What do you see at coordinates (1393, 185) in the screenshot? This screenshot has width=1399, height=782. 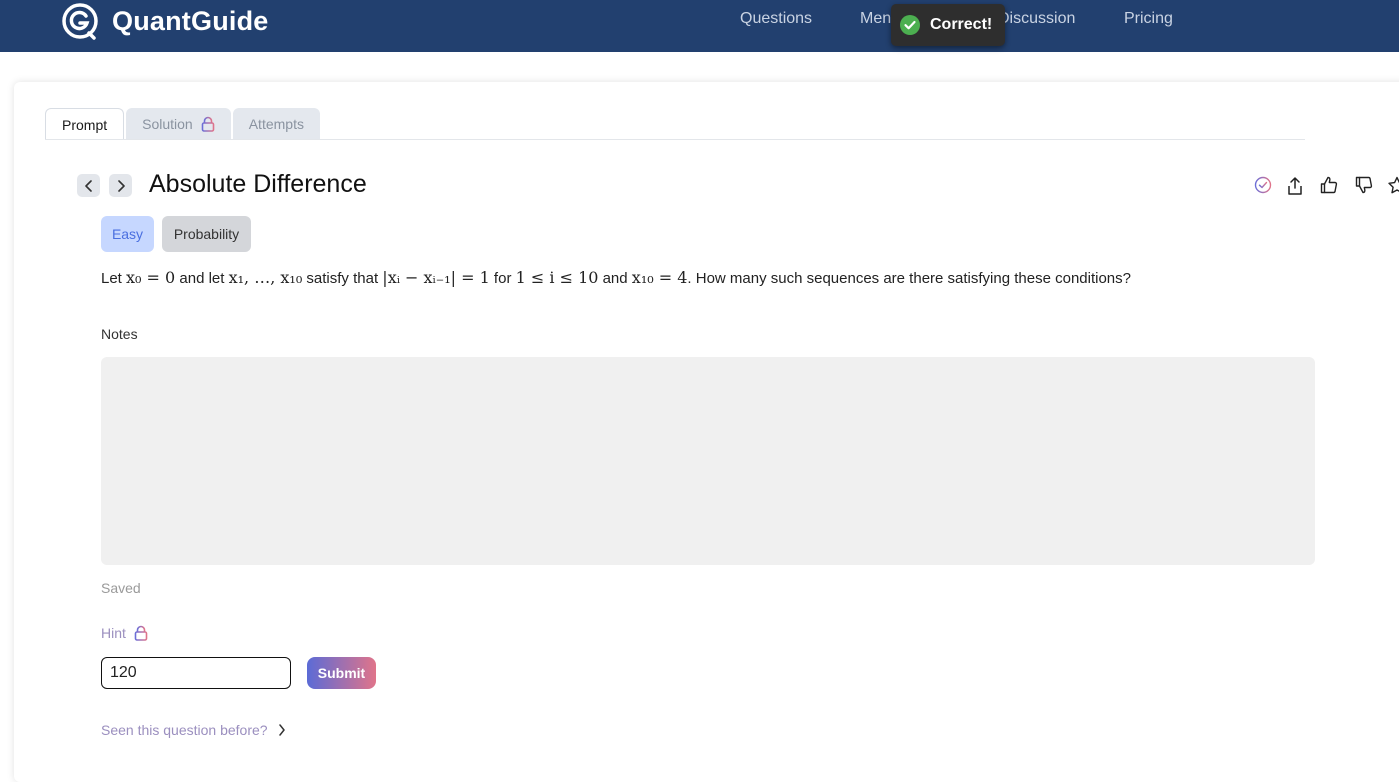 I see `star-icon` at bounding box center [1393, 185].